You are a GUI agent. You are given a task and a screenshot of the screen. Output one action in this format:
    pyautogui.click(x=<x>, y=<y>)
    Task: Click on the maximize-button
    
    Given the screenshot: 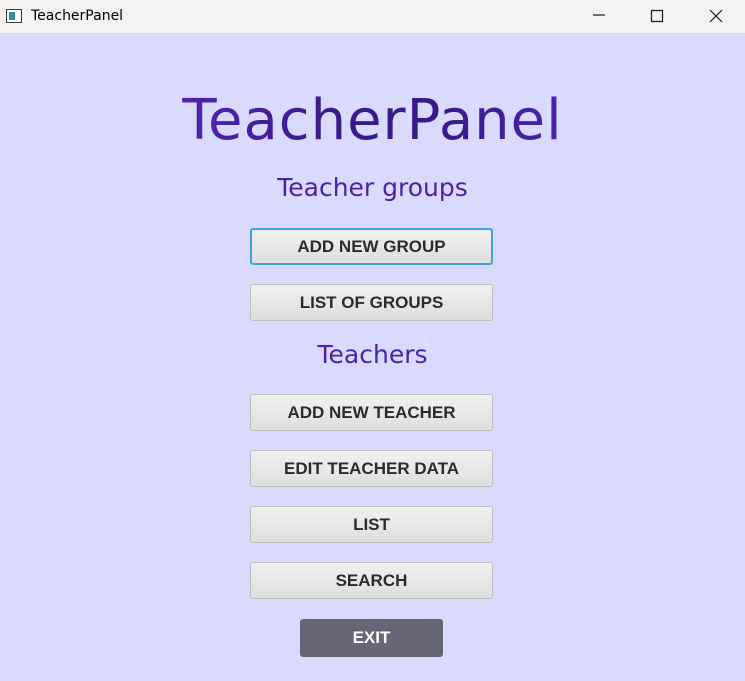 What is the action you would take?
    pyautogui.click(x=657, y=16)
    